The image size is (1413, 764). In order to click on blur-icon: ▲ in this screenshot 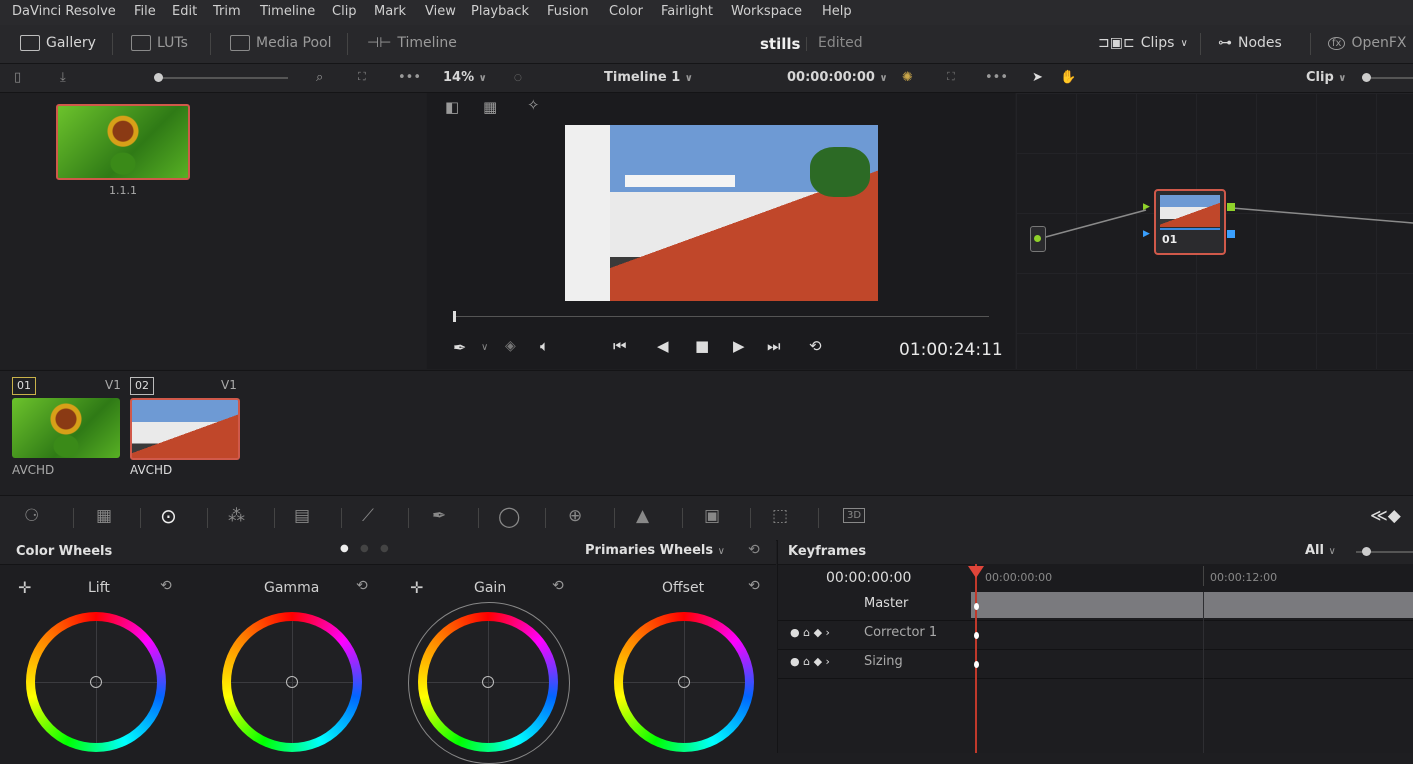, I will do `click(642, 516)`.